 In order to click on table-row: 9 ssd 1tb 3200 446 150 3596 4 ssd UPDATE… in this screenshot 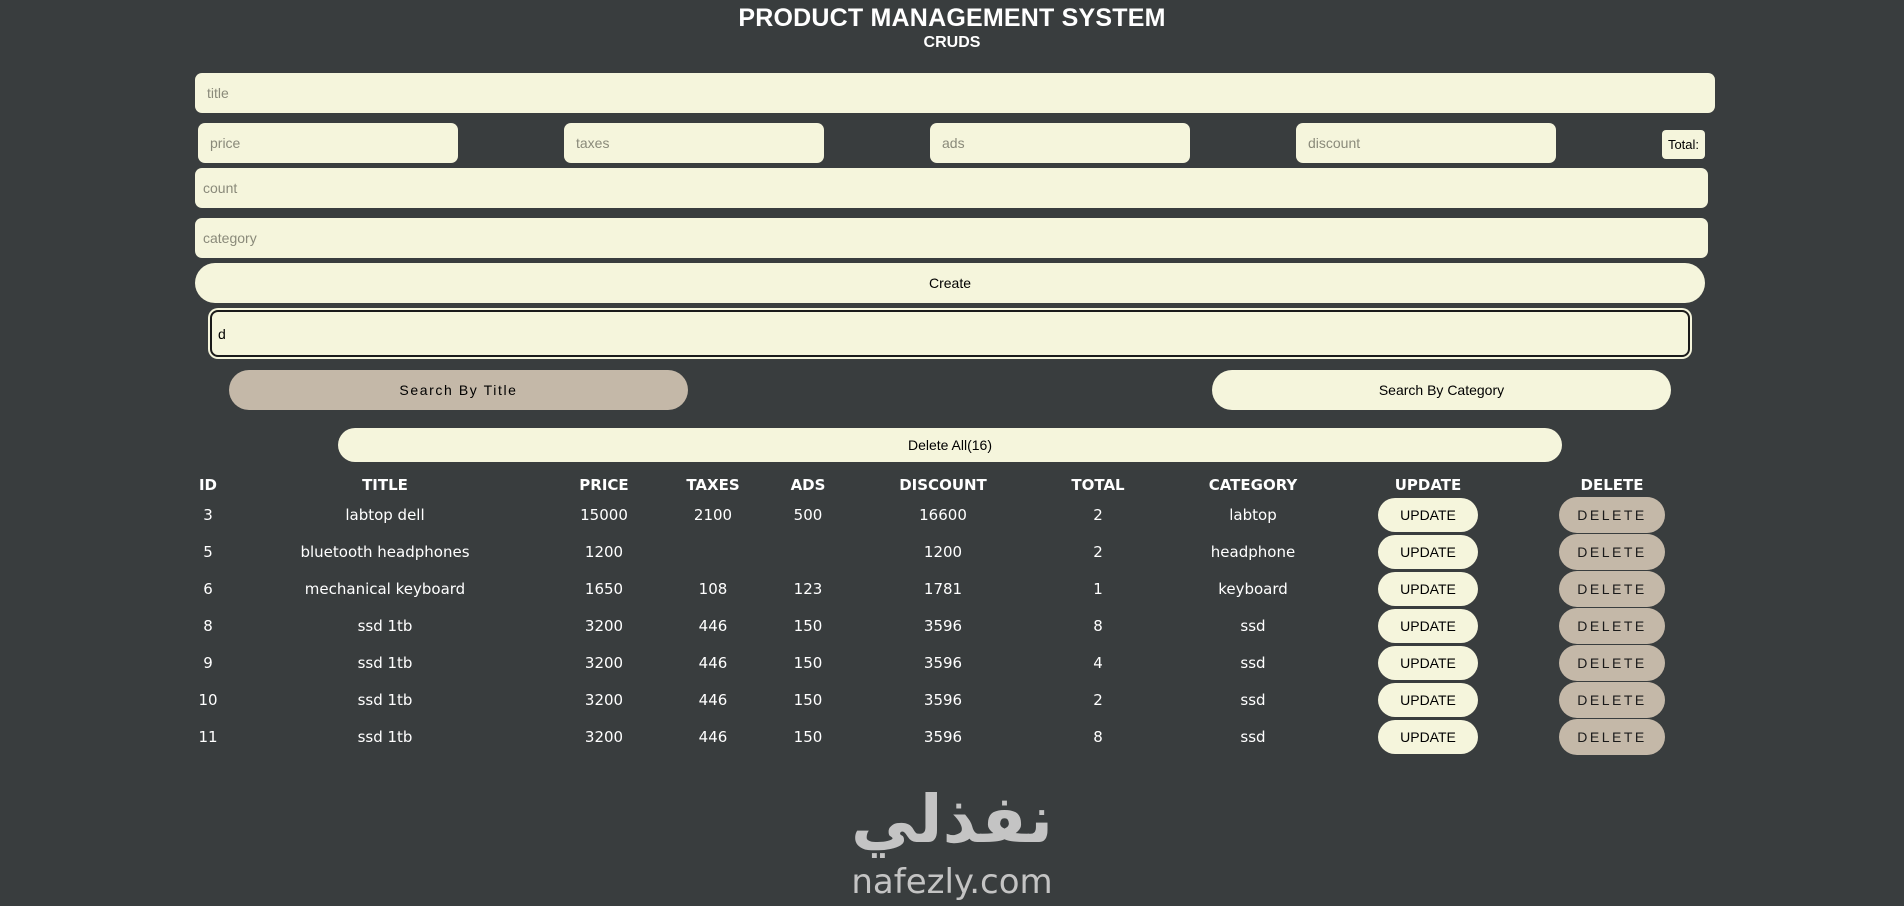, I will do `click(951, 662)`.